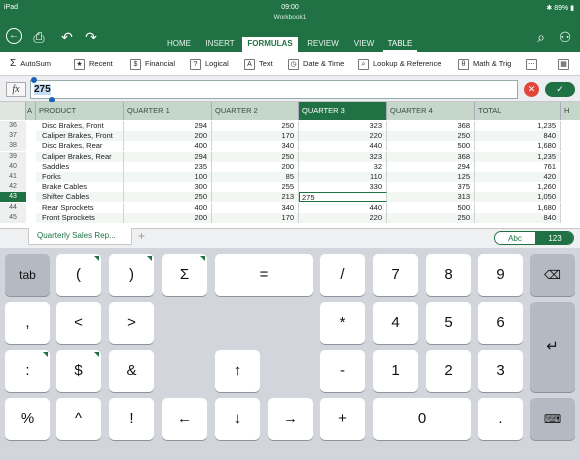 The width and height of the screenshot is (580, 460). Describe the element at coordinates (255, 111) in the screenshot. I see `column-q2-header: QUARTER 2` at that location.